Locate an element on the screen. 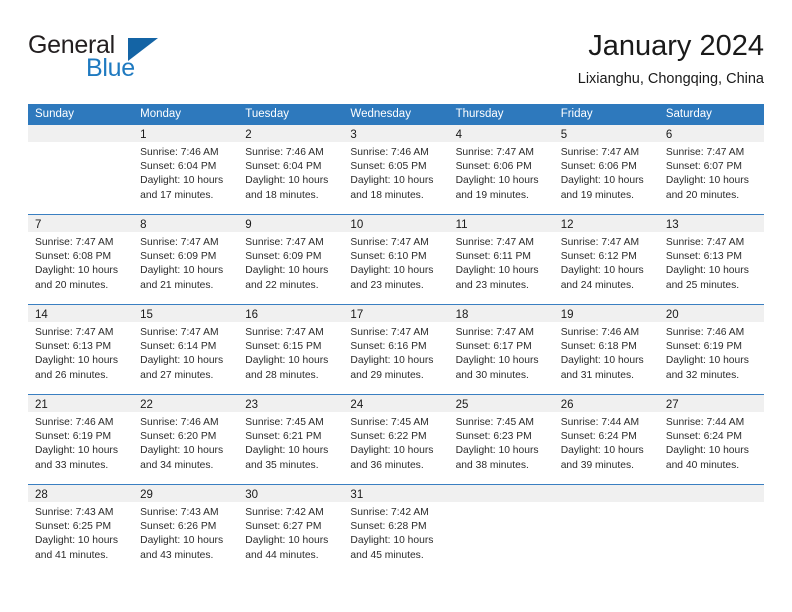  day-number: 29 is located at coordinates (146, 495).